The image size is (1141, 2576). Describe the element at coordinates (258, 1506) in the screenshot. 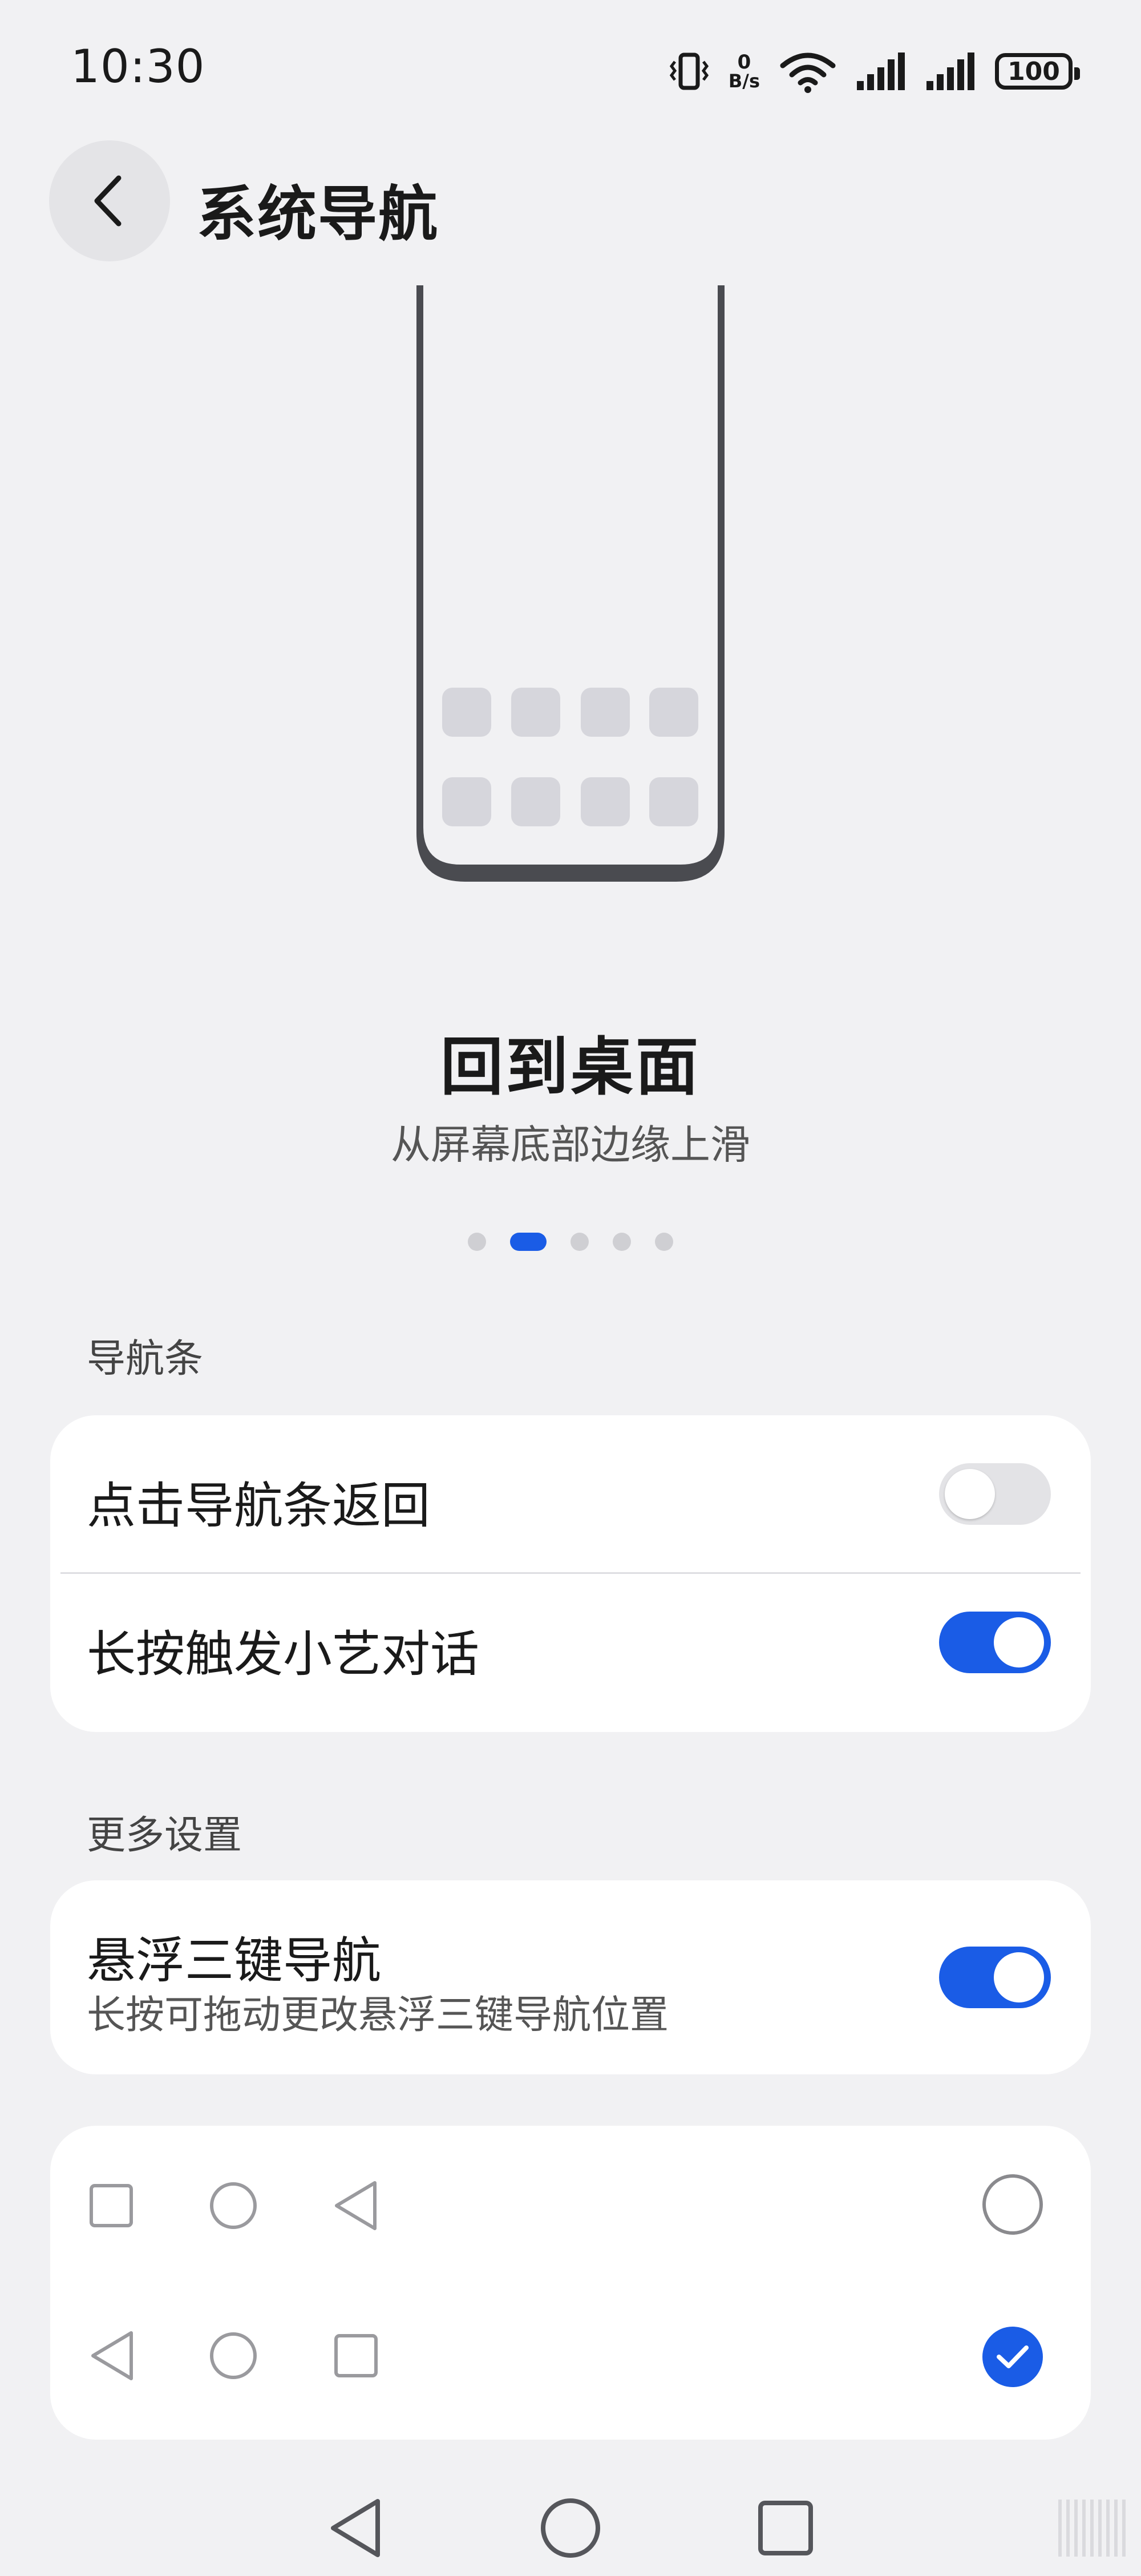

I see `setting-label: 点击导航条返回` at that location.